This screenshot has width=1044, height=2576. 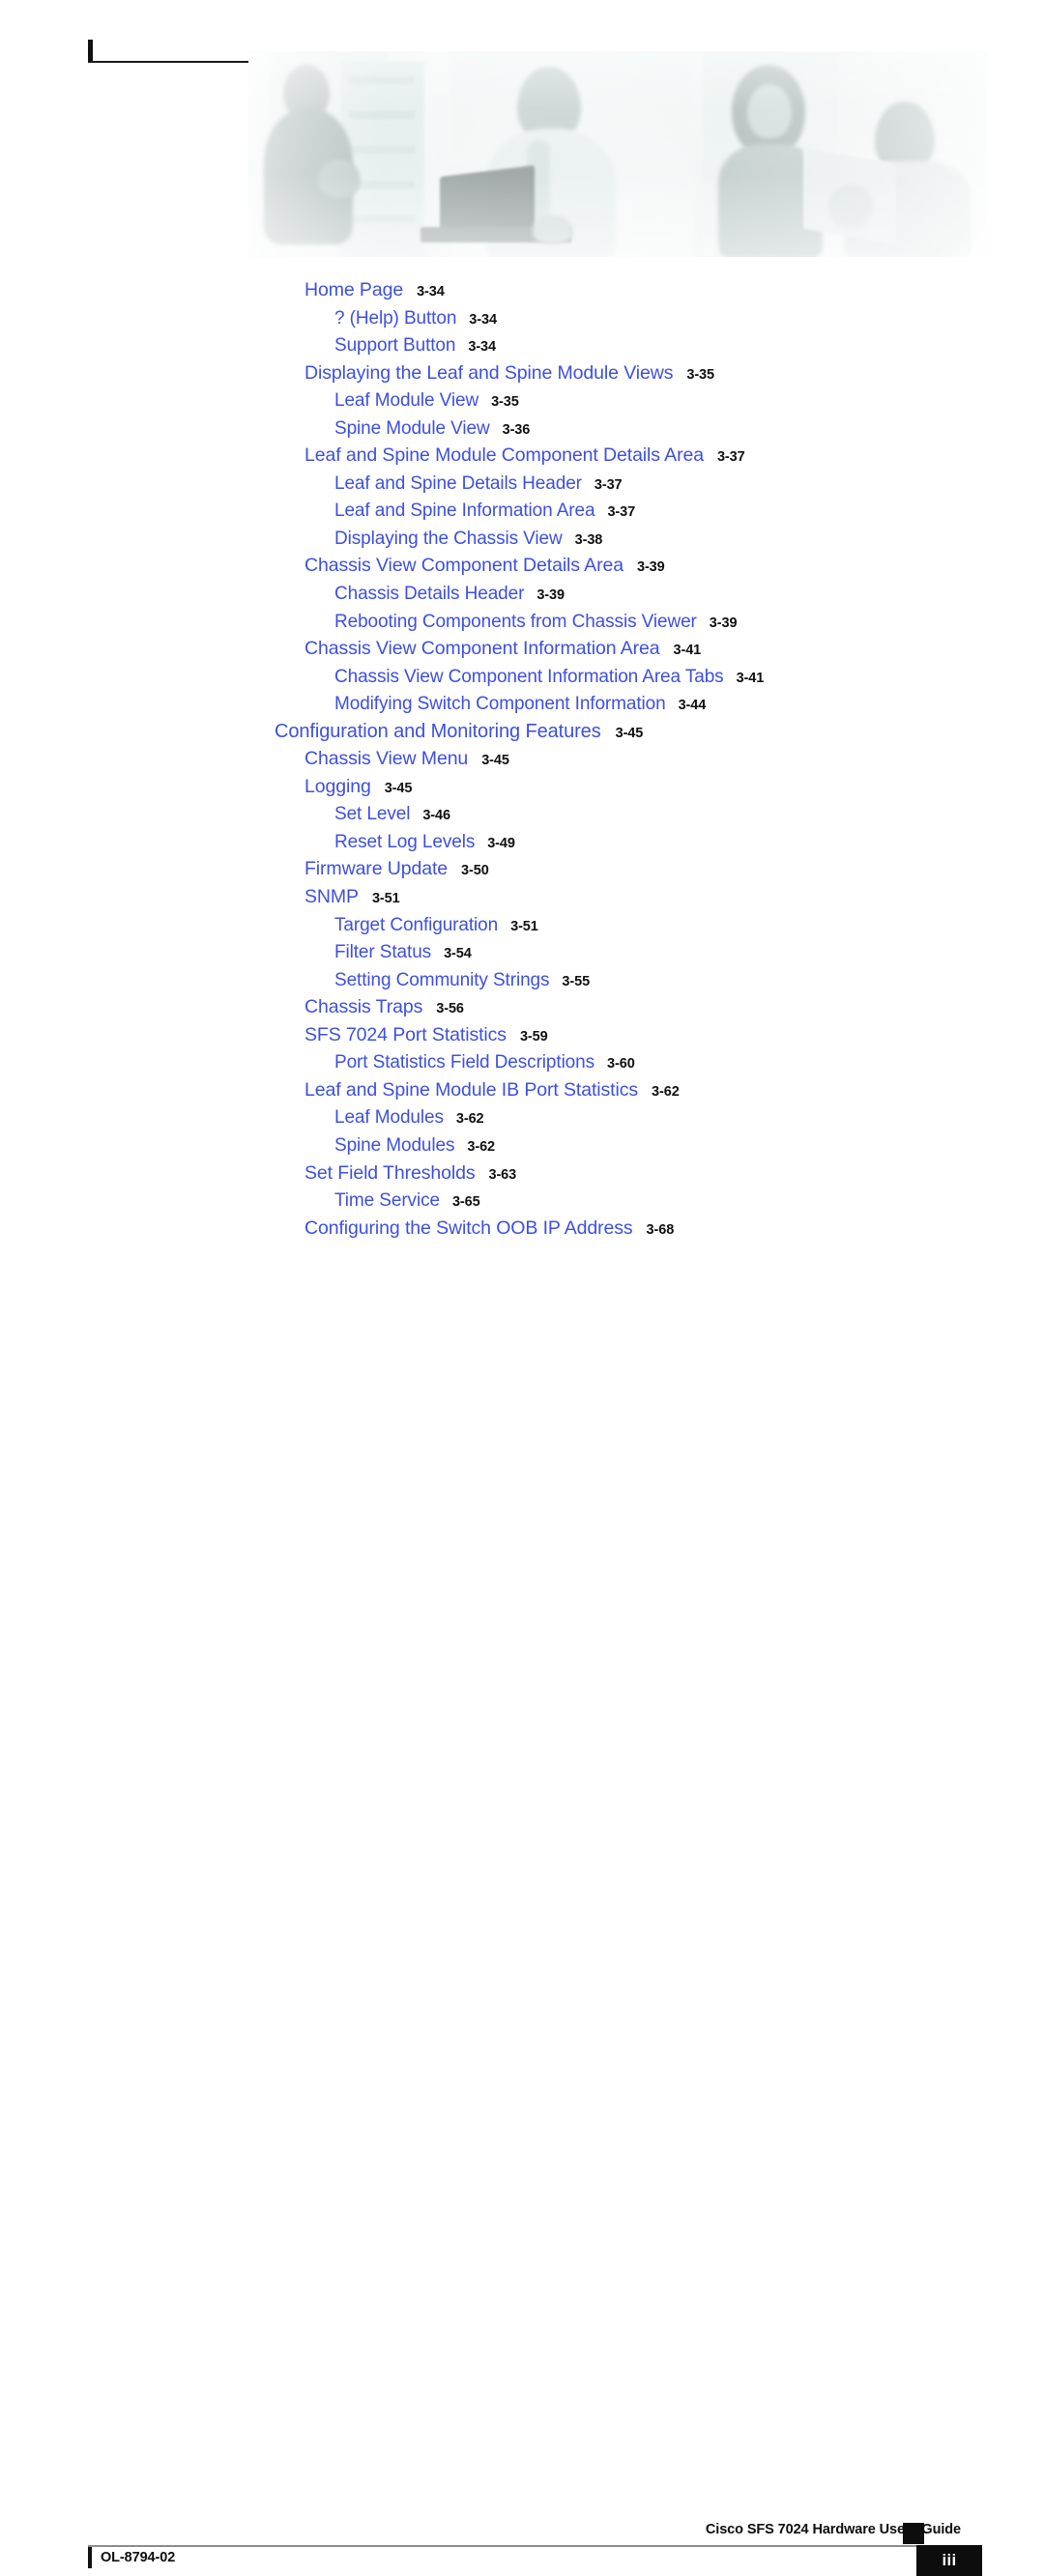 I want to click on toc-entry-title: Chassis View Component Details Area, so click(x=464, y=566).